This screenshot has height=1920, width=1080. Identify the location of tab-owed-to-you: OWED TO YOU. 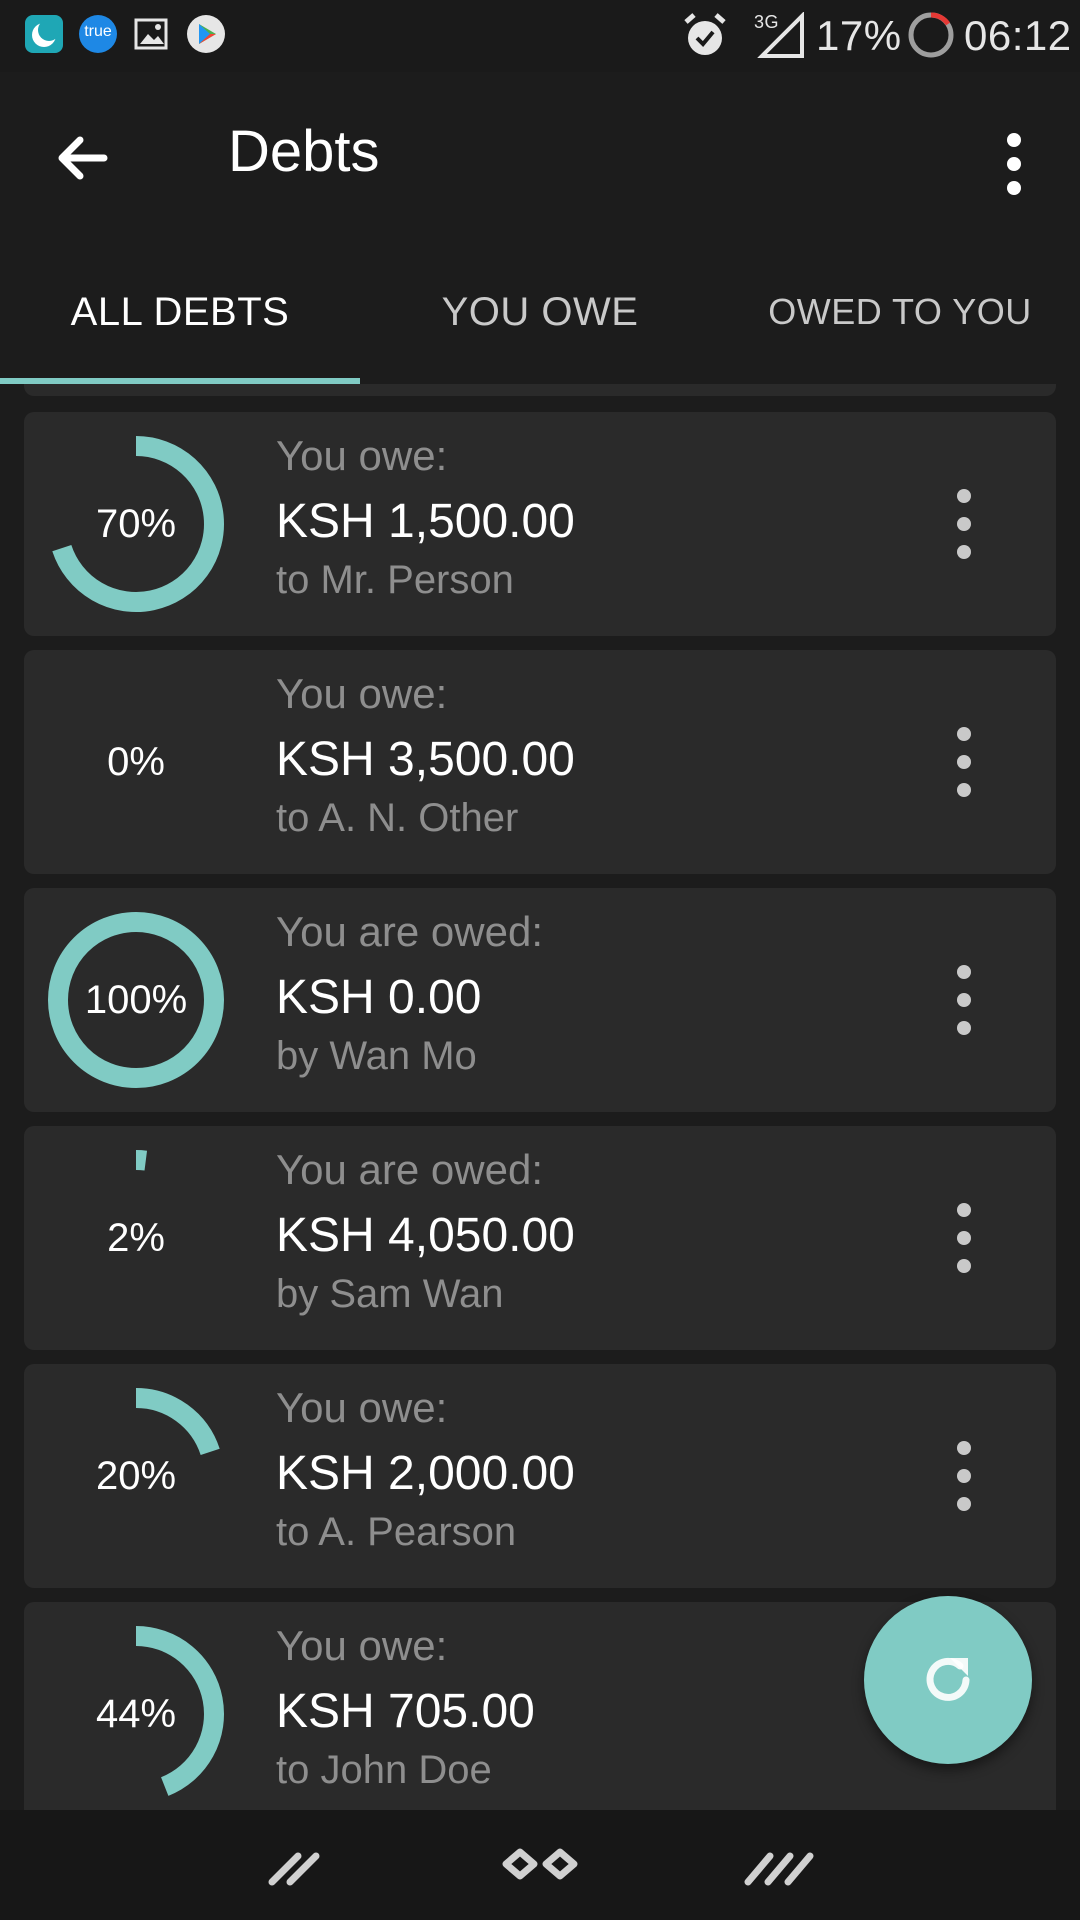
(900, 312).